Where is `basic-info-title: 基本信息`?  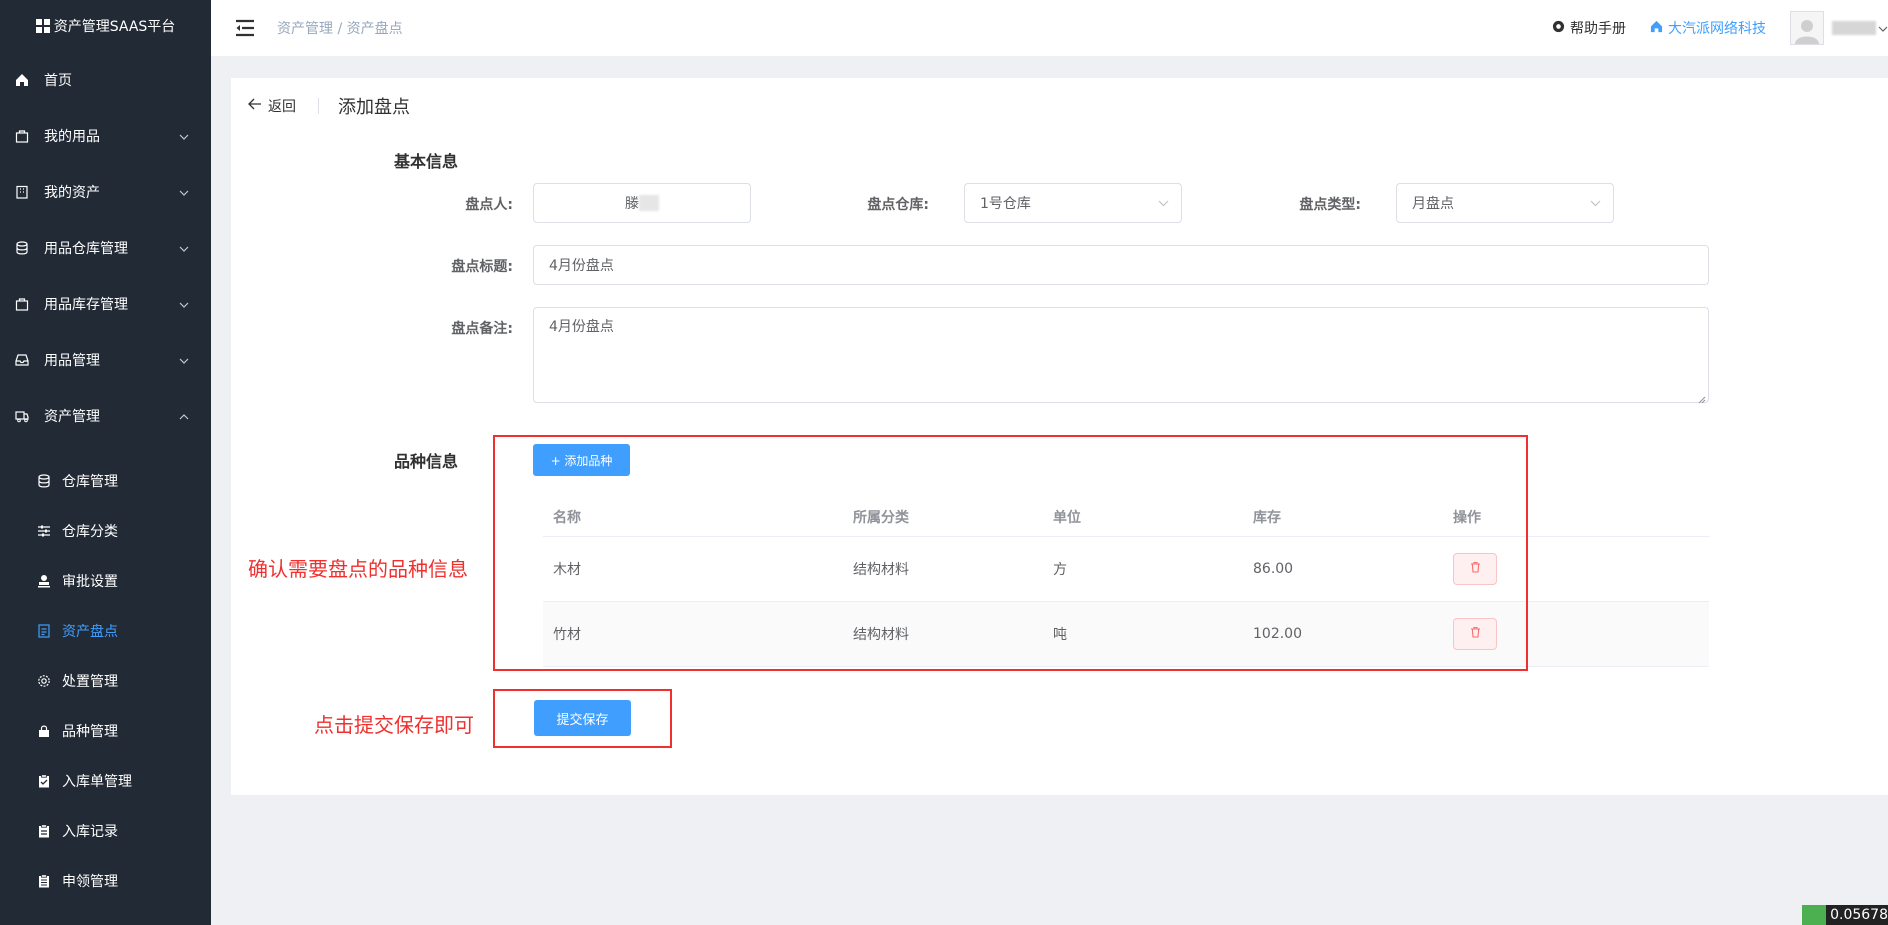 basic-info-title: 基本信息 is located at coordinates (426, 161).